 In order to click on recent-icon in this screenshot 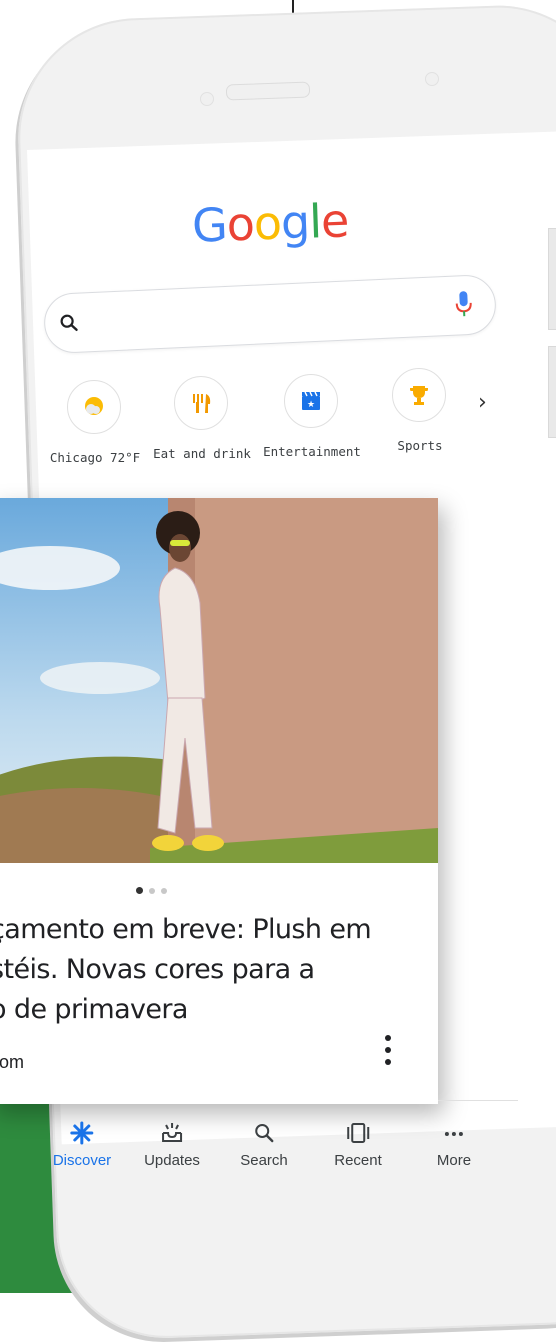, I will do `click(358, 1133)`.